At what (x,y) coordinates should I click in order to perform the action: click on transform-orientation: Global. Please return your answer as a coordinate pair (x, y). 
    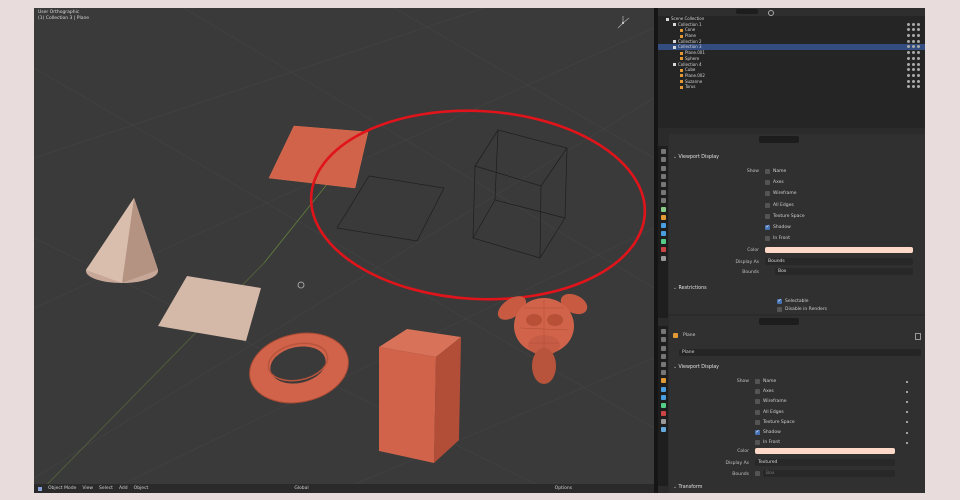
    Looking at the image, I should click on (301, 488).